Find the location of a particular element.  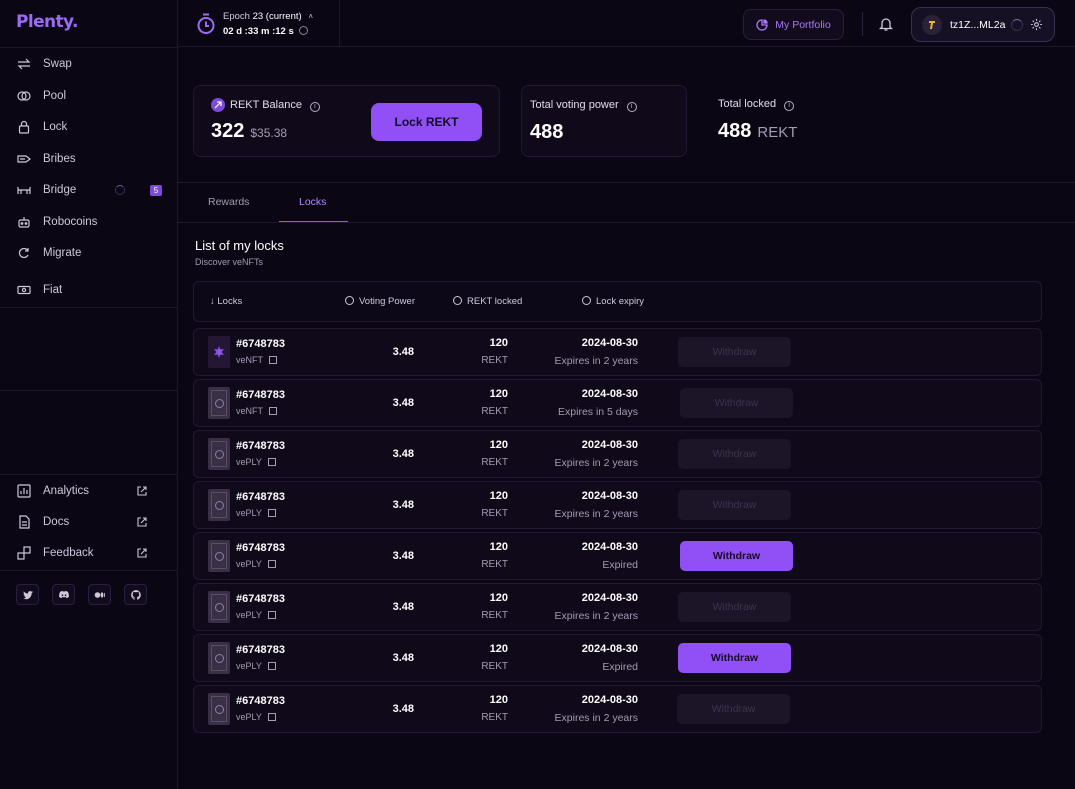

sidebar-item-pool: Pool is located at coordinates (89, 96).